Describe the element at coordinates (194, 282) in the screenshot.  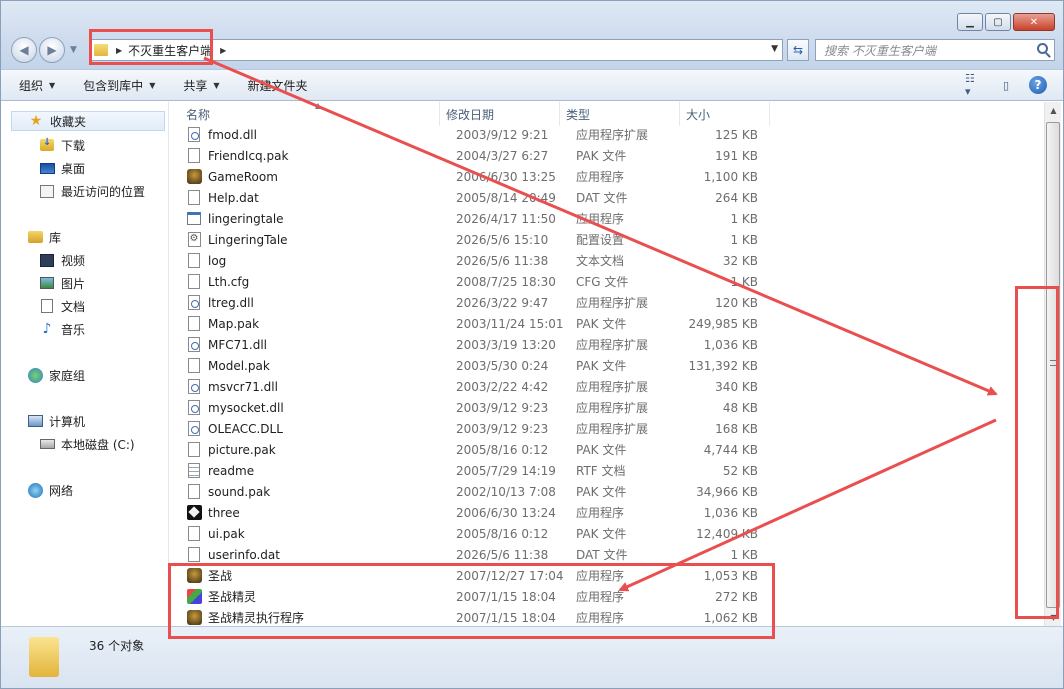
I see `file-file-icon` at that location.